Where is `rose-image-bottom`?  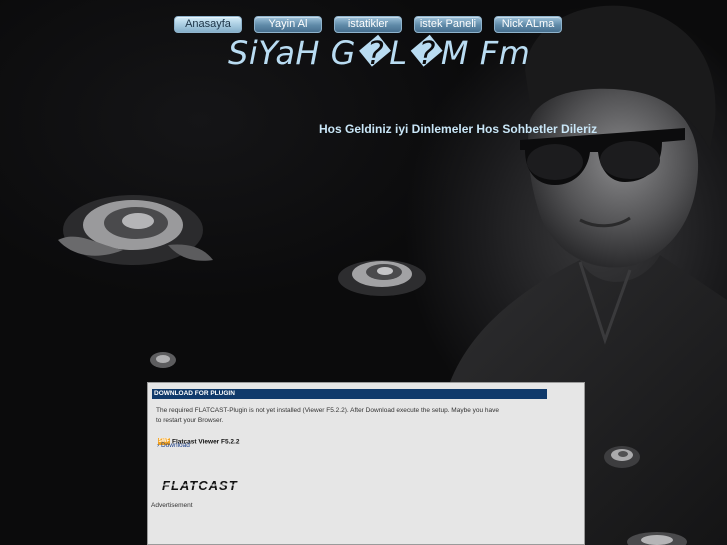
rose-image-bottom is located at coordinates (657, 538).